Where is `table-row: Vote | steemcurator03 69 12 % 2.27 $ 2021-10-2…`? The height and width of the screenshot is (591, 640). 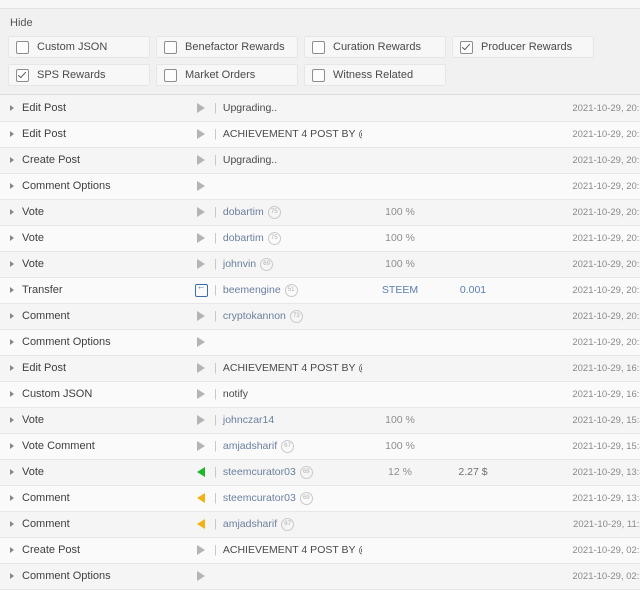 table-row: Vote | steemcurator03 69 12 % 2.27 $ 2021-10-2… is located at coordinates (320, 472).